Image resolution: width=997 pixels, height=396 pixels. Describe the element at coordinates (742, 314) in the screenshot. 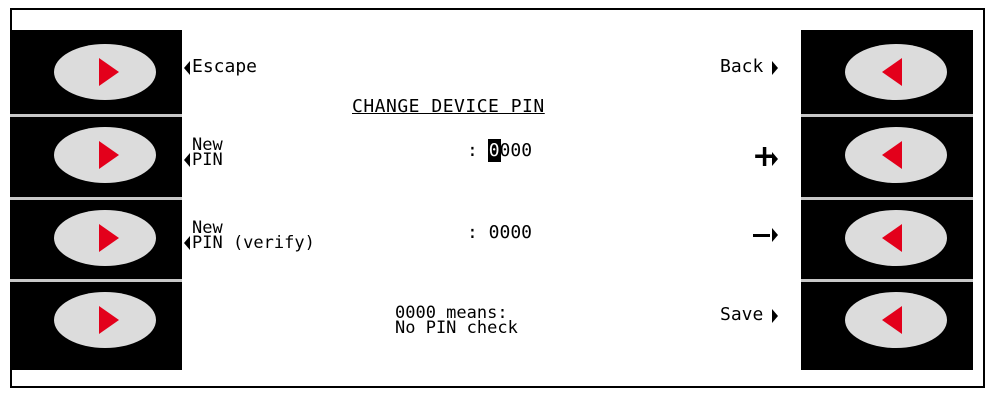

I see `save-label: Save` at that location.